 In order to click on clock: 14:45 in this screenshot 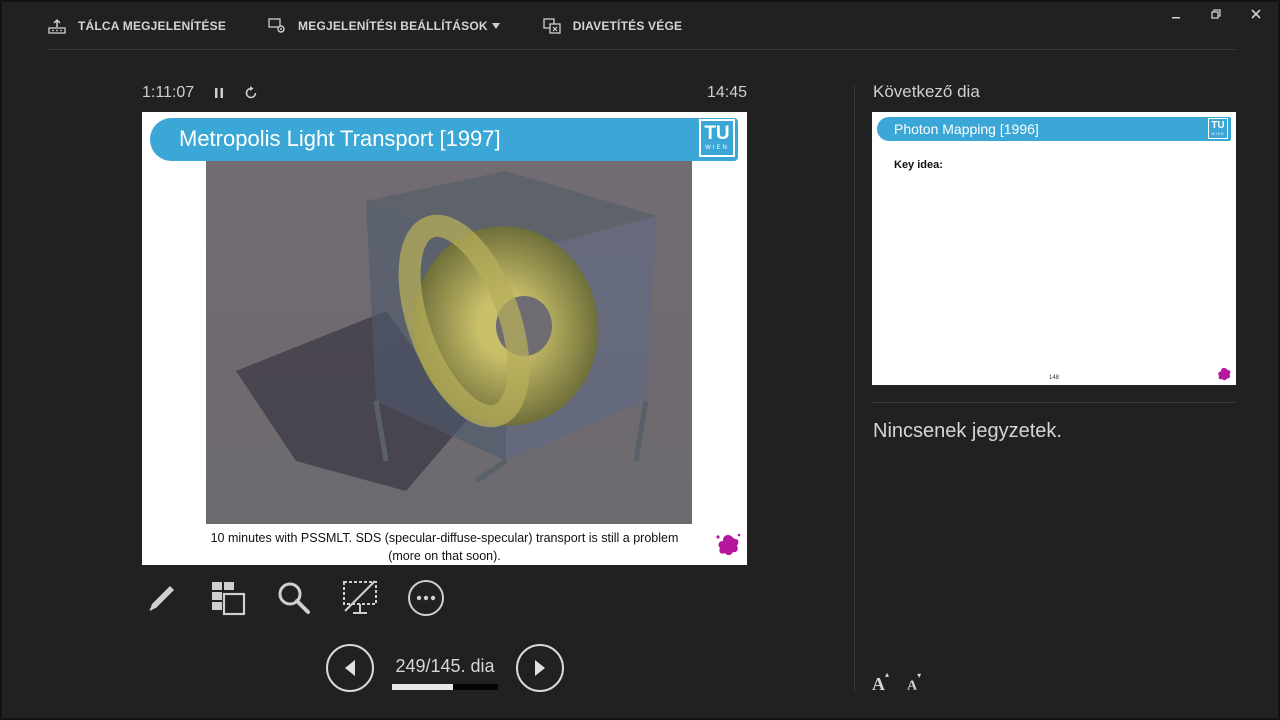, I will do `click(727, 93)`.